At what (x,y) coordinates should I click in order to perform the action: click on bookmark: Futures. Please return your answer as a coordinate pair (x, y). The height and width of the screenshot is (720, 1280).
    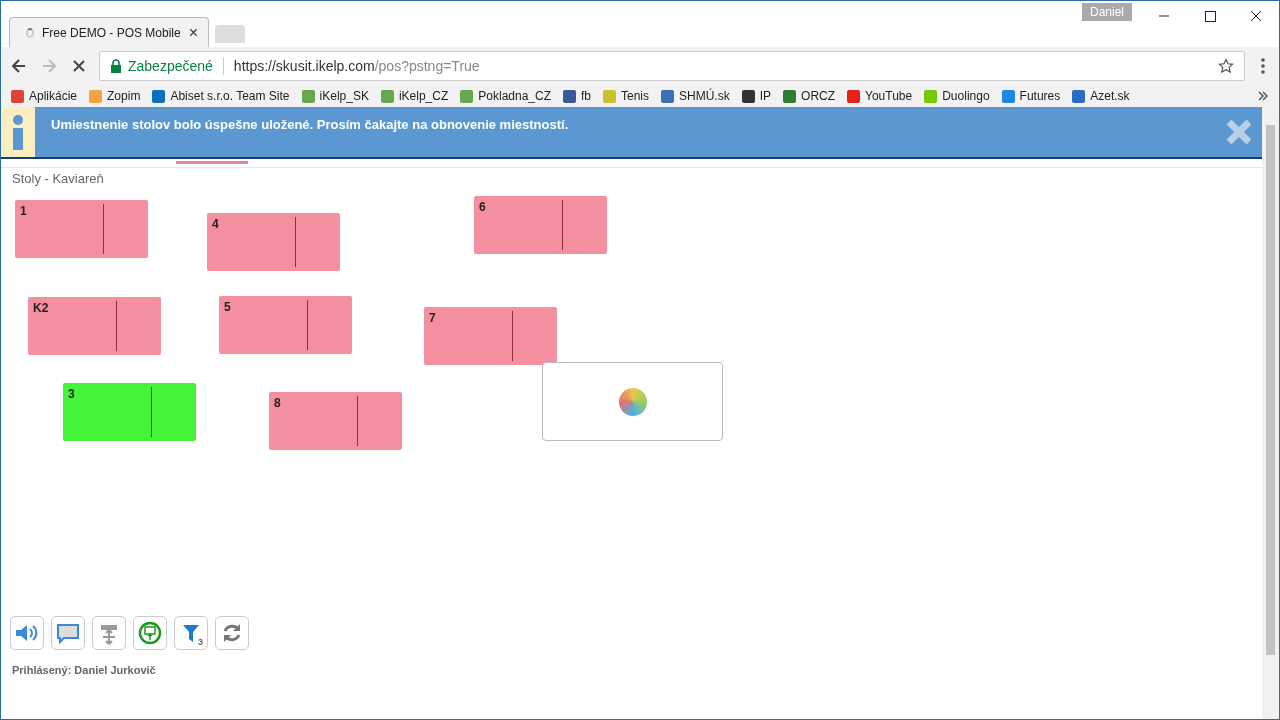
    Looking at the image, I should click on (1031, 96).